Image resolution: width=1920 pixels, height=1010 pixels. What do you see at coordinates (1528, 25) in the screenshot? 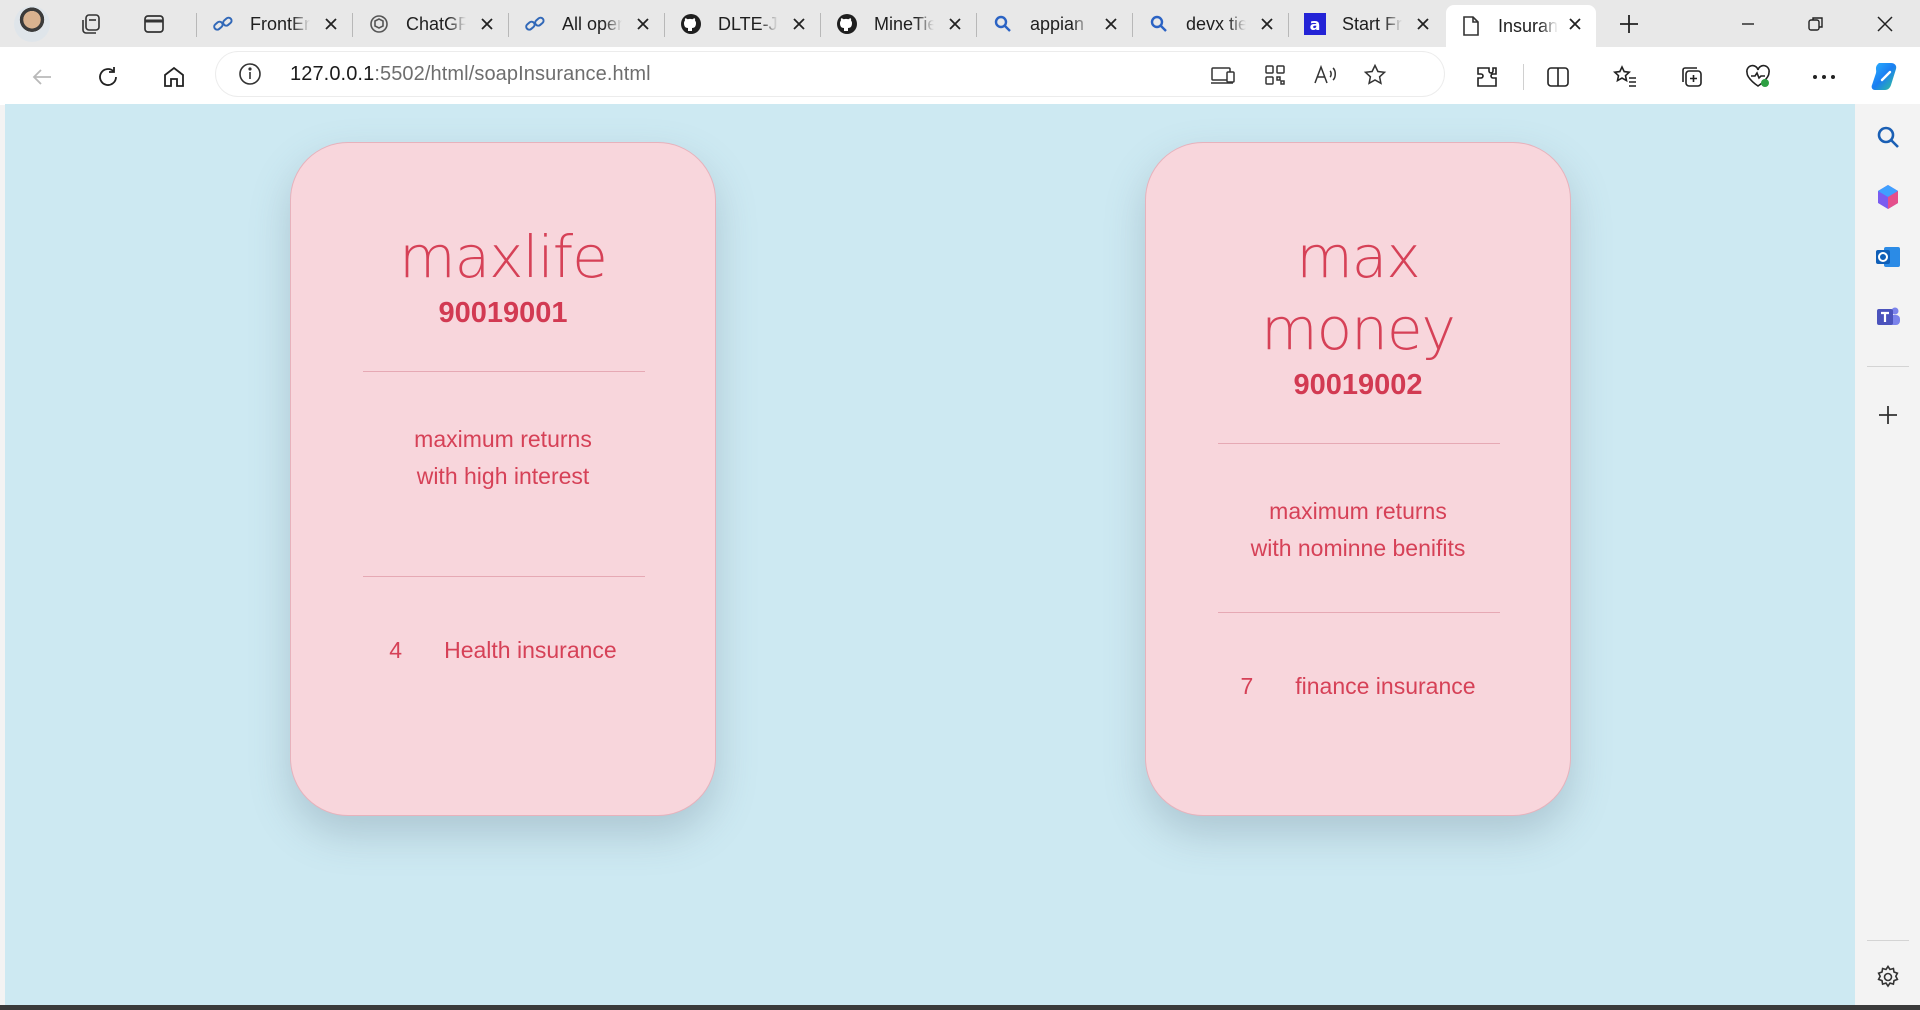
I see `tab-title: Insuran` at bounding box center [1528, 25].